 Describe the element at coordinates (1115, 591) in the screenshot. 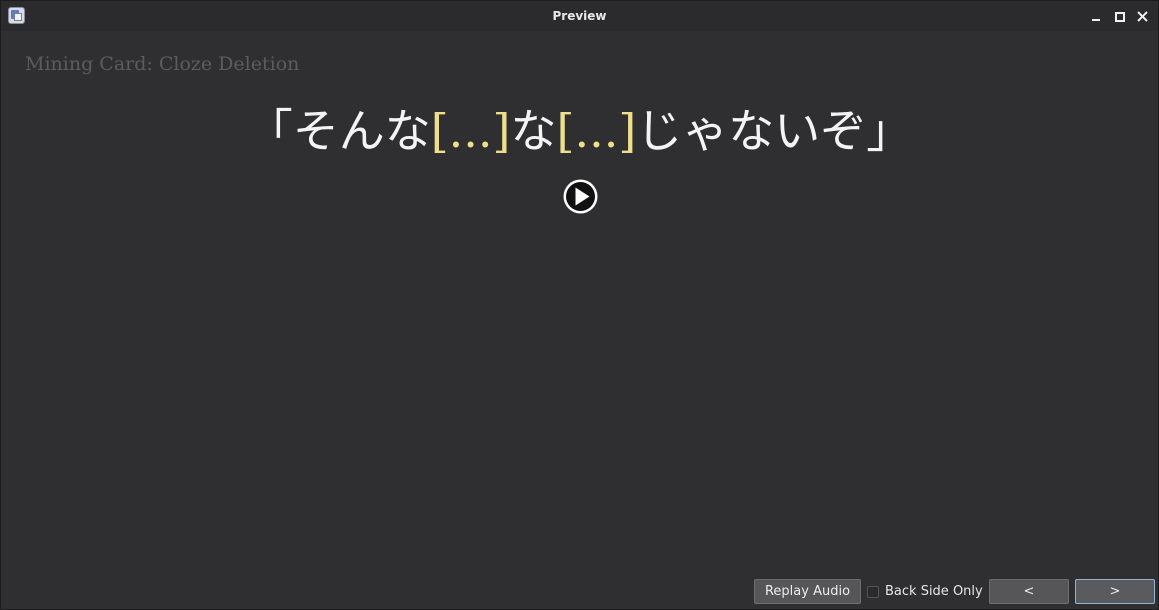

I see `next-card-button: >` at that location.